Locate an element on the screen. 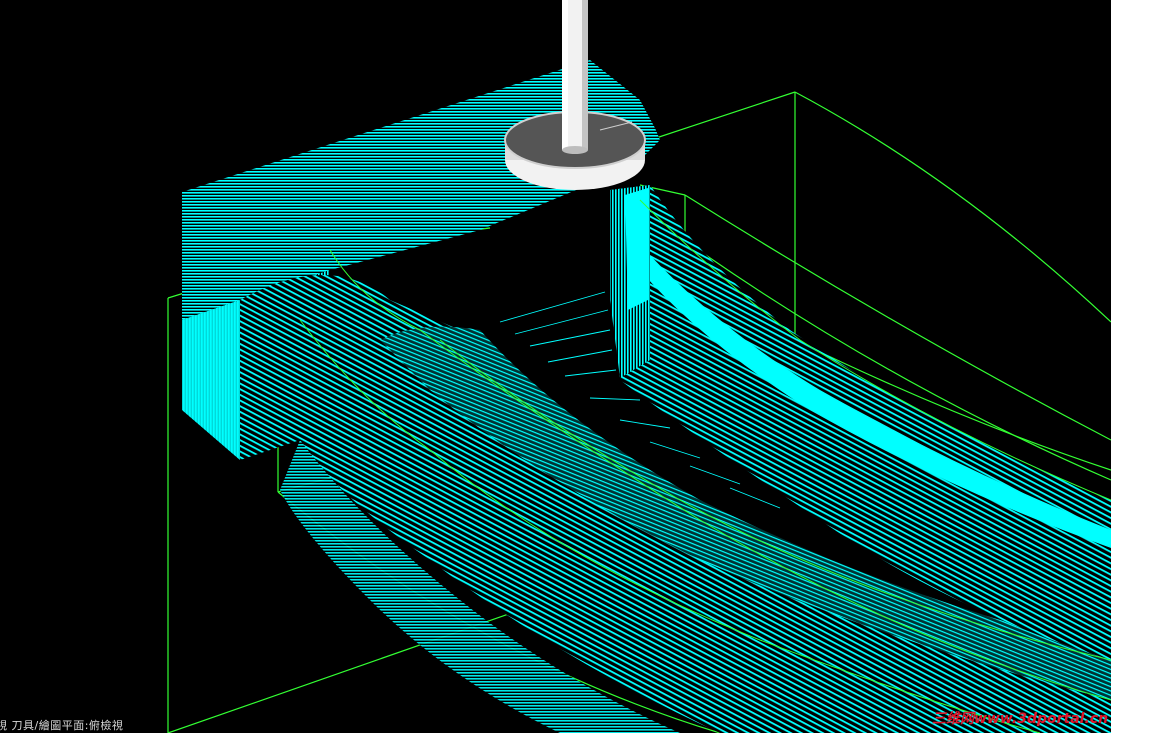 This screenshot has height=733, width=1152. watermark-chinese: 三维网 is located at coordinates (953, 719).